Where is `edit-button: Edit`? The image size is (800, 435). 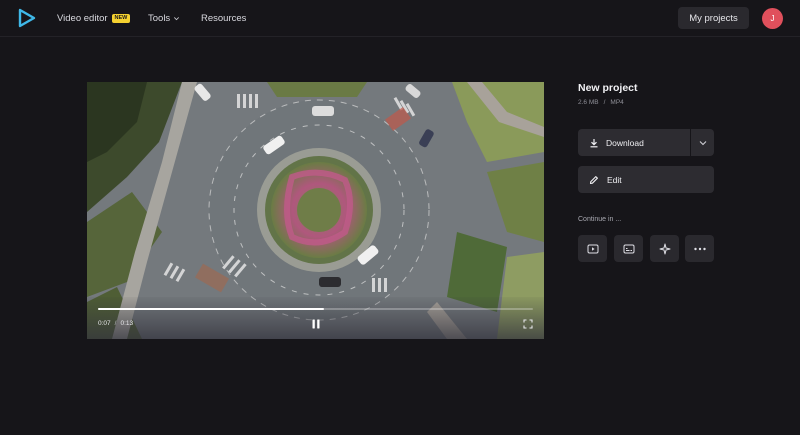 edit-button: Edit is located at coordinates (646, 179).